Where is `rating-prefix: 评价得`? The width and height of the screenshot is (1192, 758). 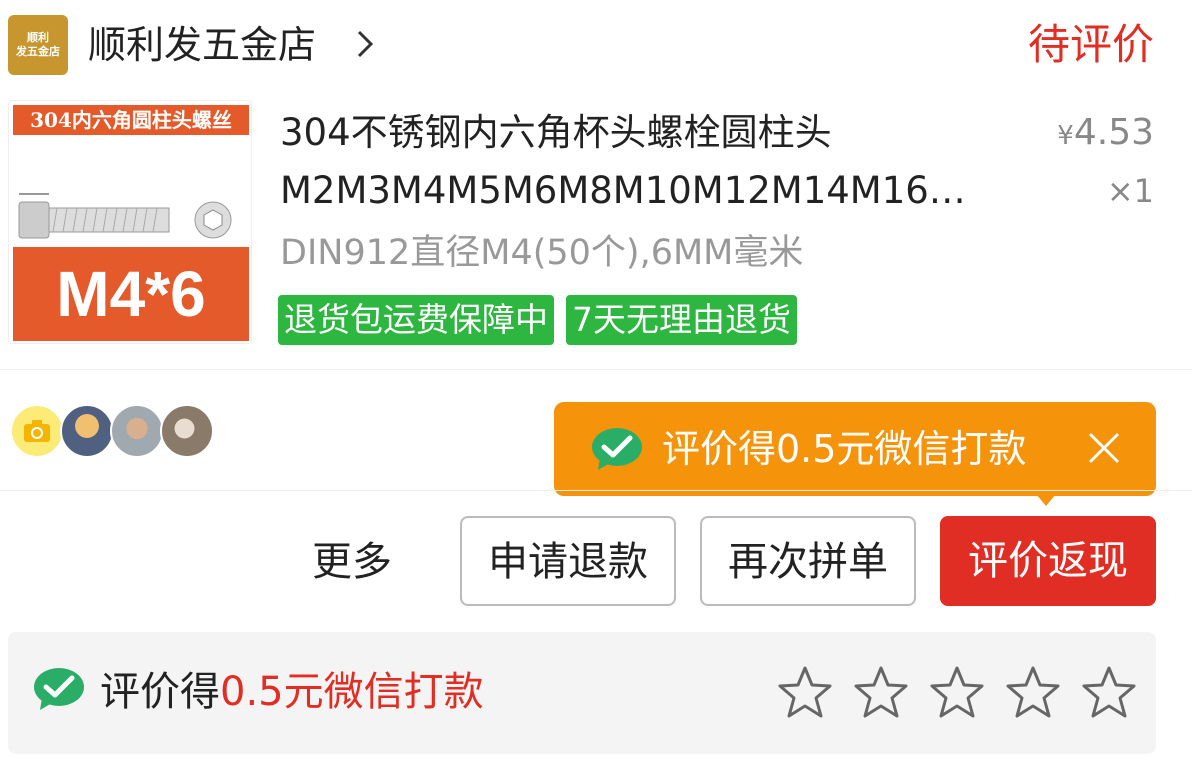 rating-prefix: 评价得 is located at coordinates (160, 692).